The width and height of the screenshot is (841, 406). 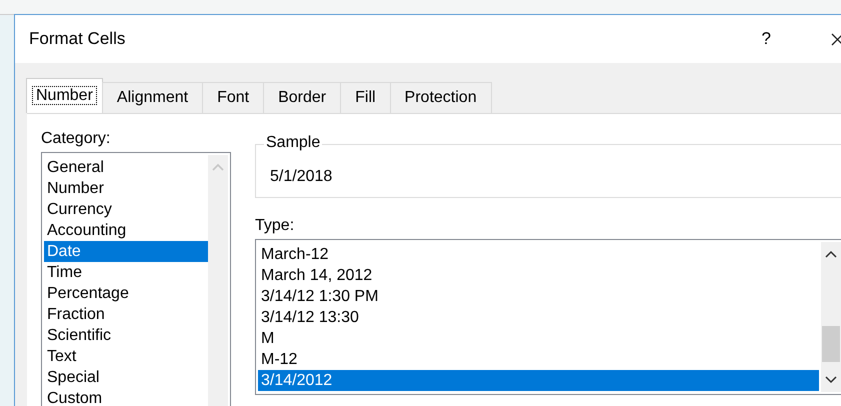 What do you see at coordinates (538, 317) in the screenshot?
I see `type-item: 3/14/12 13:30` at bounding box center [538, 317].